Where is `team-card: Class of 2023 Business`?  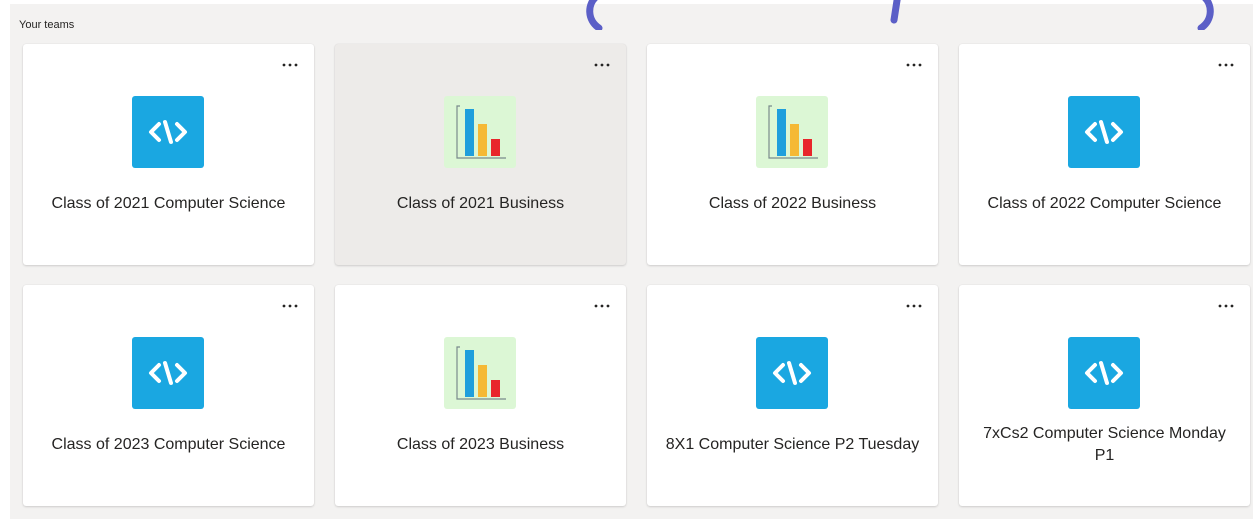 team-card: Class of 2023 Business is located at coordinates (480, 395).